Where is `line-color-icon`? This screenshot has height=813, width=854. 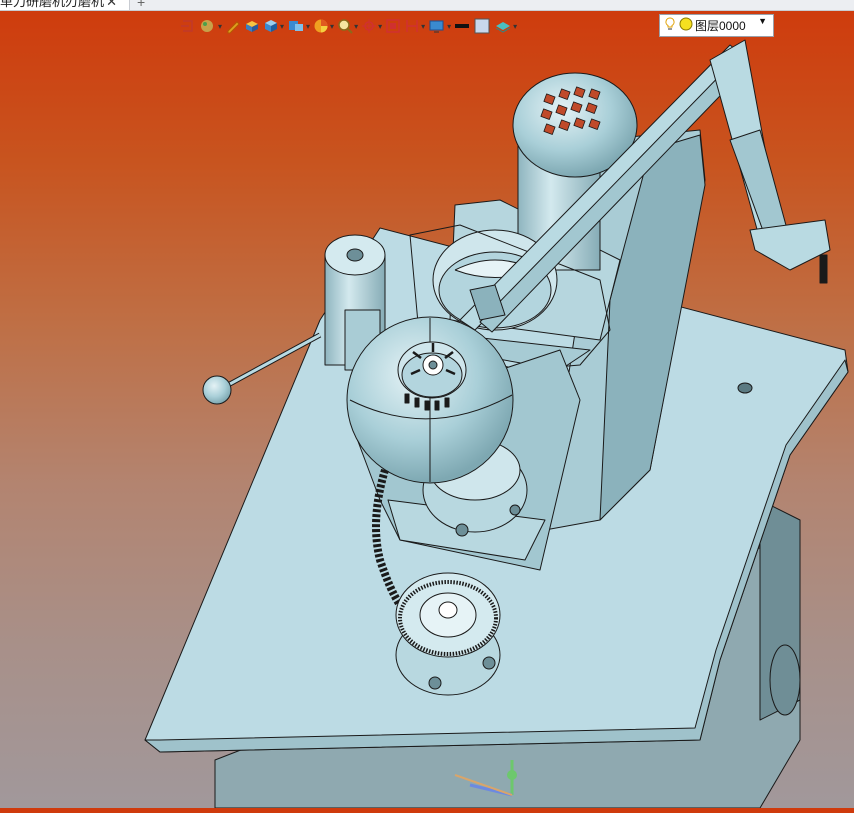
line-color-icon is located at coordinates (462, 26).